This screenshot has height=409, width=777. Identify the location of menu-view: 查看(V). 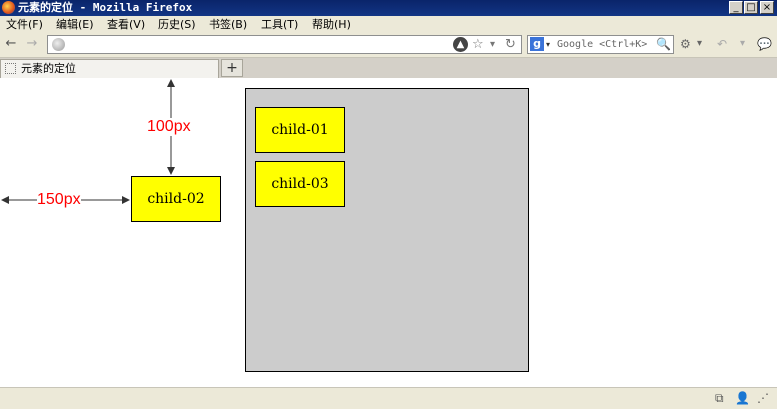
(126, 24).